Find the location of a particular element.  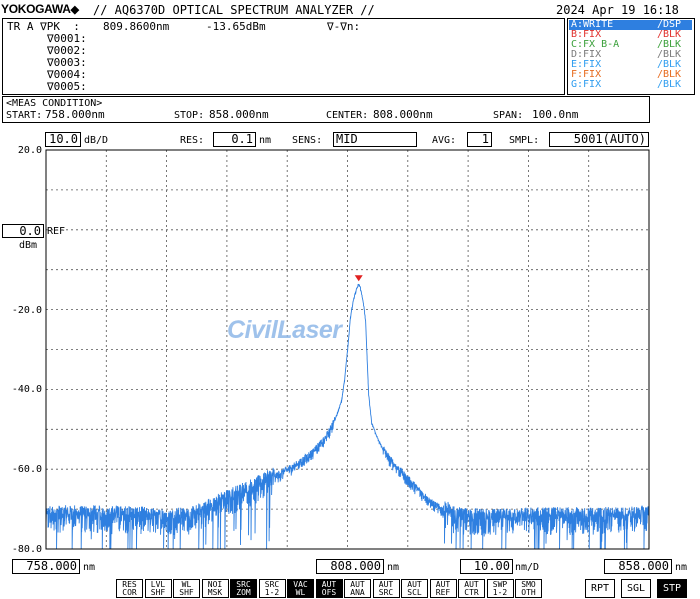

start-wavelength-field: 758.000 is located at coordinates (46, 566).